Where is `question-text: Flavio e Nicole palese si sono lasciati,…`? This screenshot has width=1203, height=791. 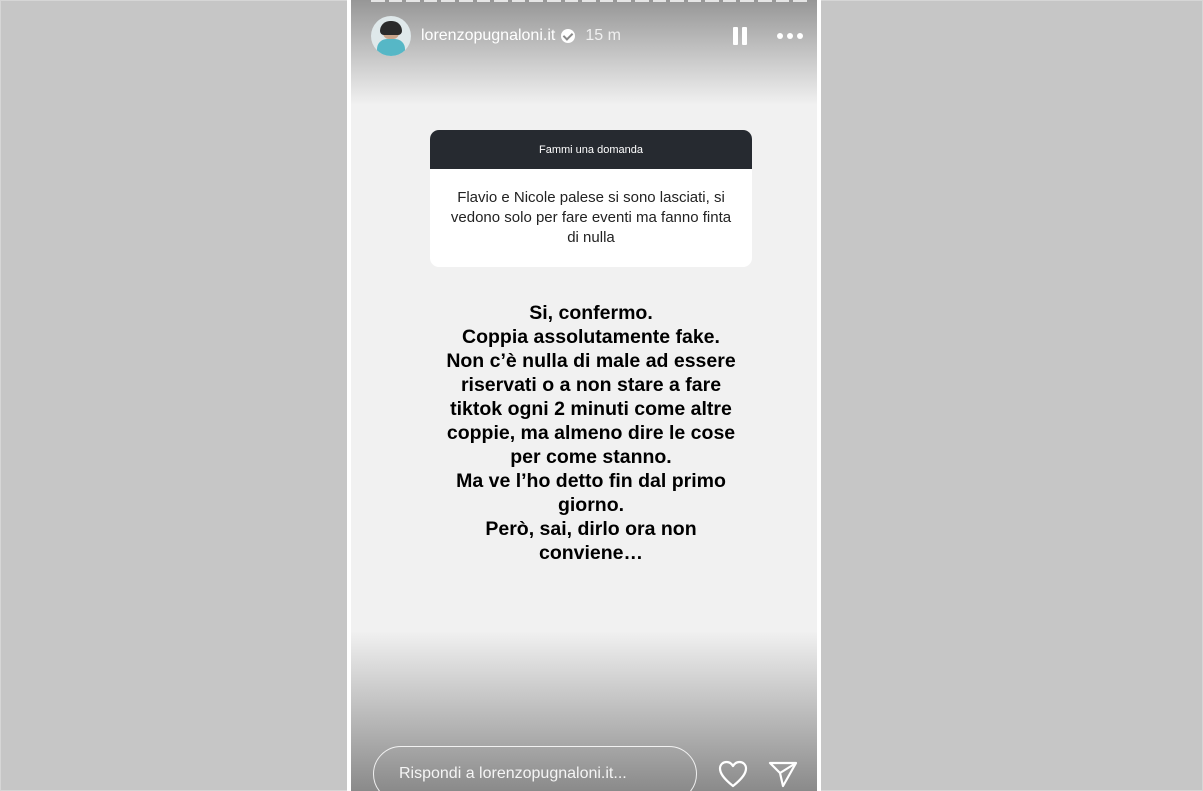 question-text: Flavio e Nicole palese si sono lasciati,… is located at coordinates (591, 217).